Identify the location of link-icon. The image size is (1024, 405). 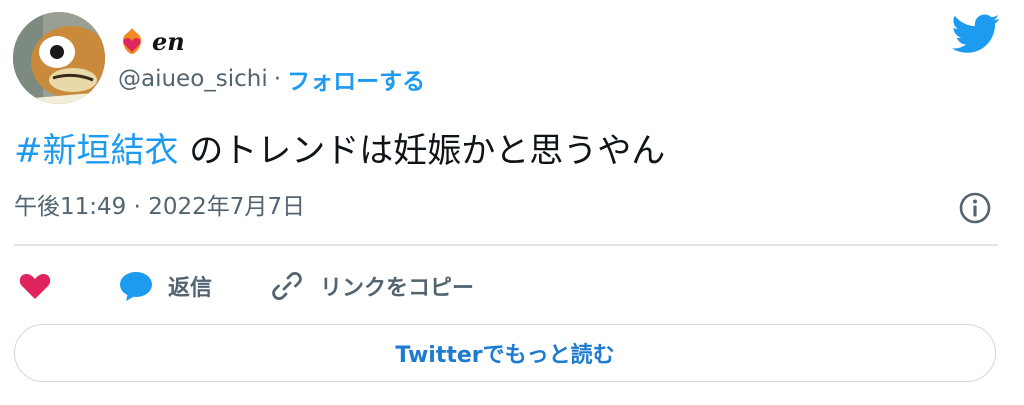
(287, 286).